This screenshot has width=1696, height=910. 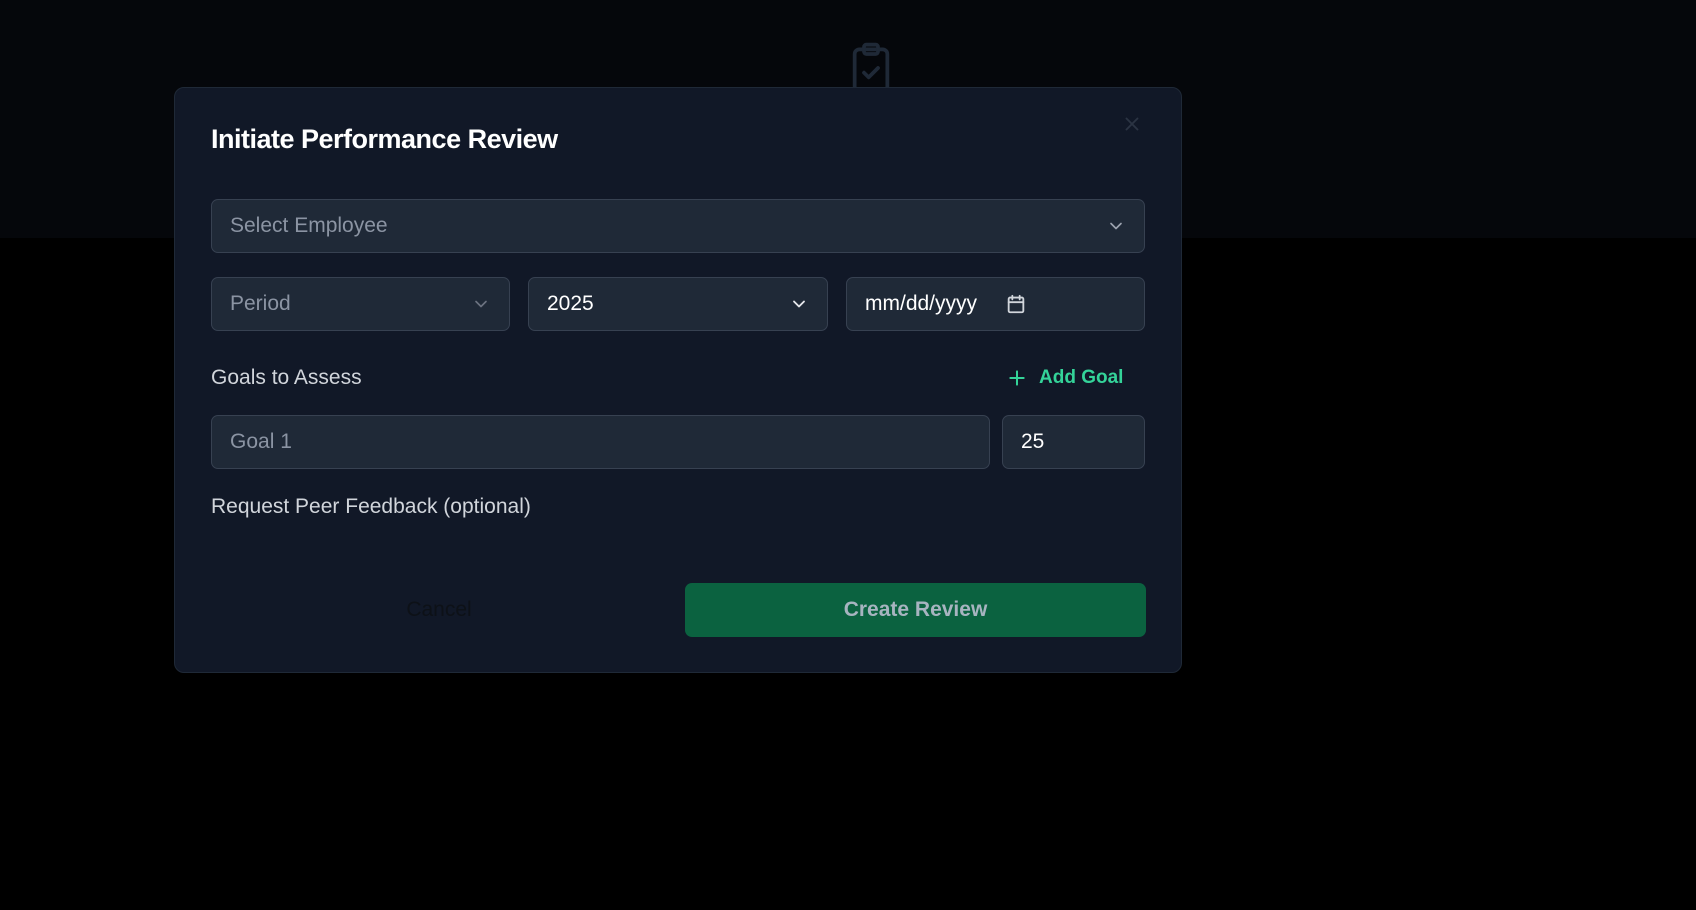 I want to click on calendar-icon, so click(x=1016, y=304).